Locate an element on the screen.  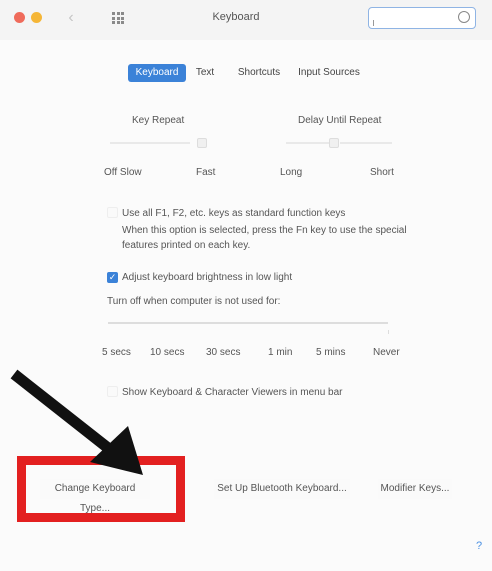
pointer-arrow-annotation is located at coordinates (76, 422).